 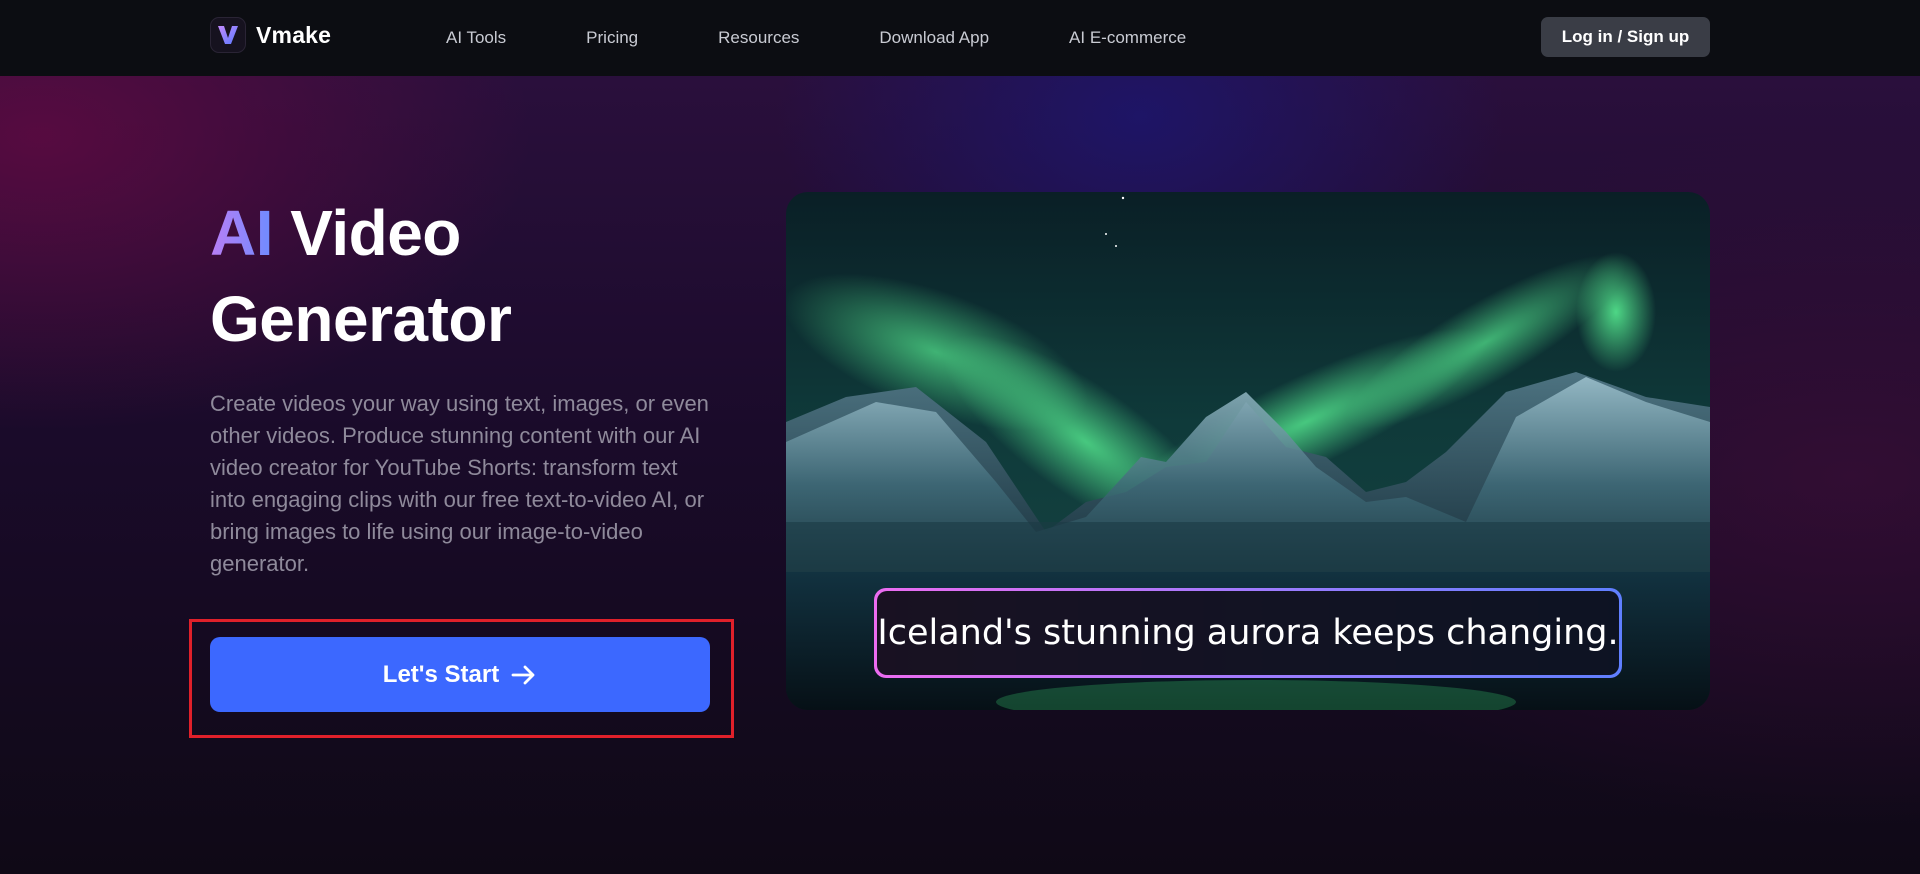 What do you see at coordinates (1625, 37) in the screenshot?
I see `login-signup-button: Log in / Sign up` at bounding box center [1625, 37].